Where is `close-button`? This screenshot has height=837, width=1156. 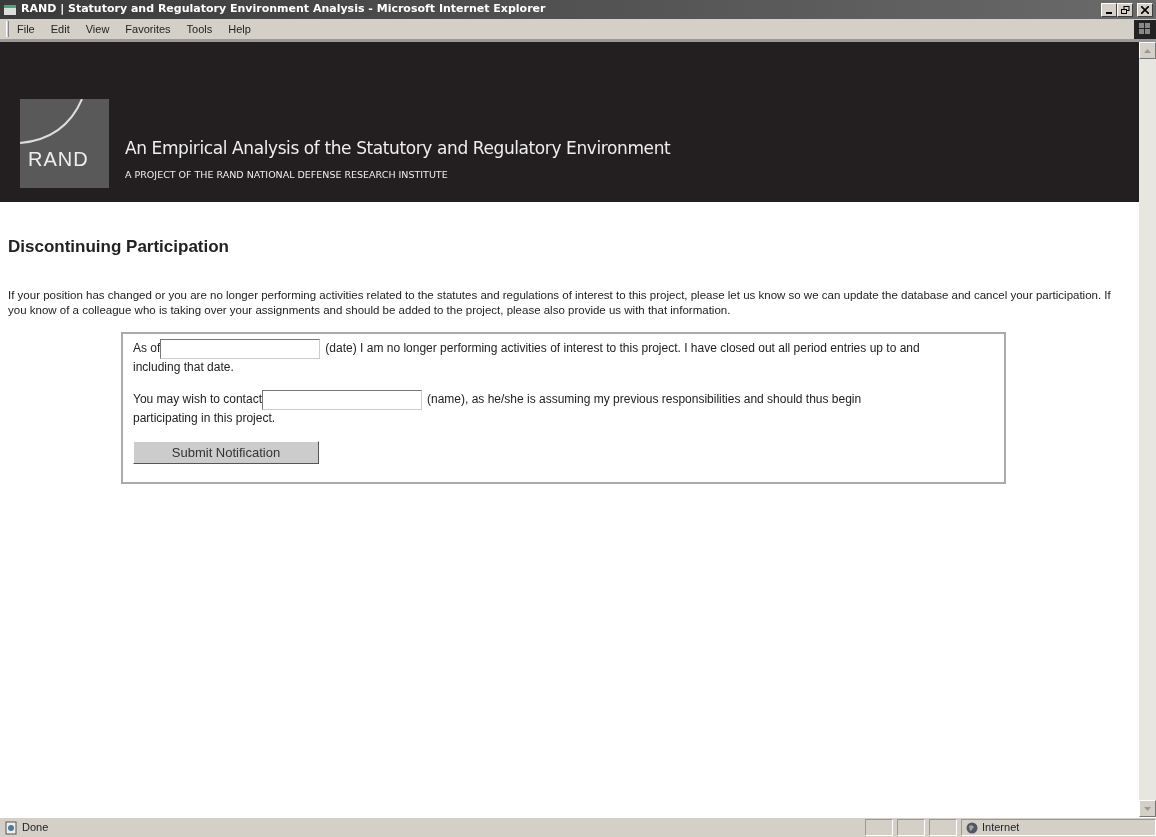
close-button is located at coordinates (1145, 9).